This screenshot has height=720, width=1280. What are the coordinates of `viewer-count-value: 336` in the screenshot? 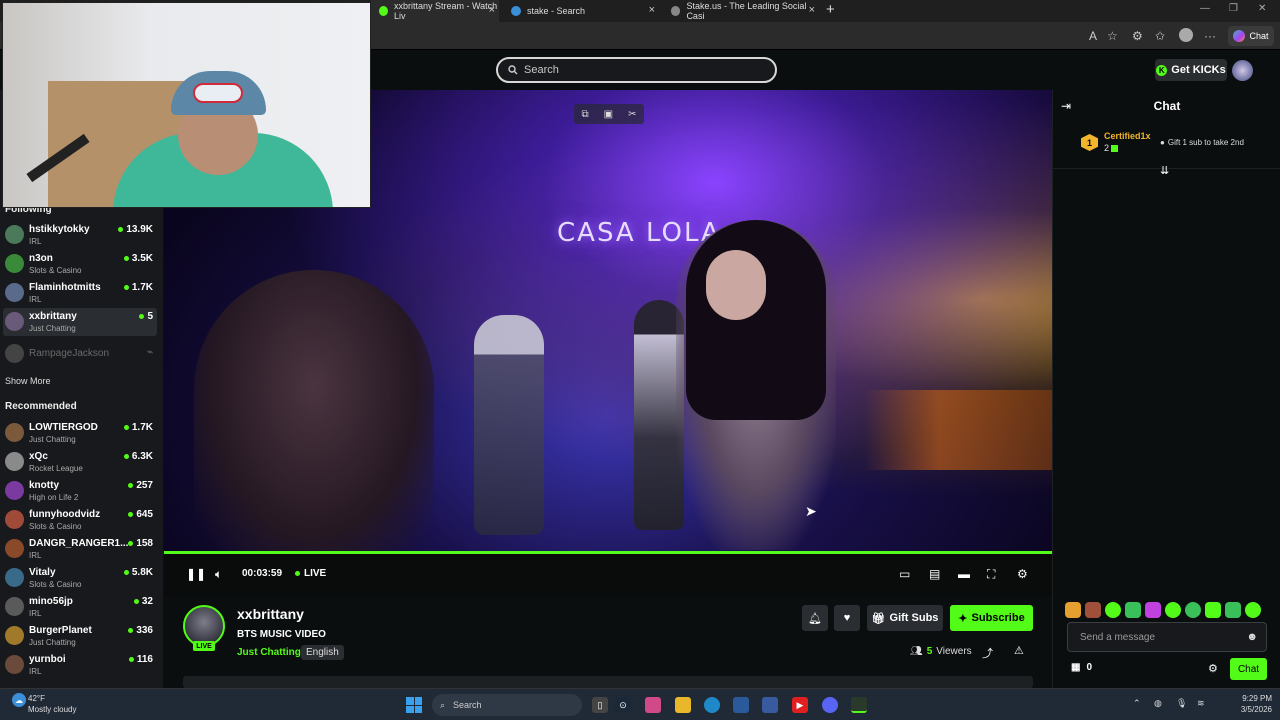 It's located at (144, 630).